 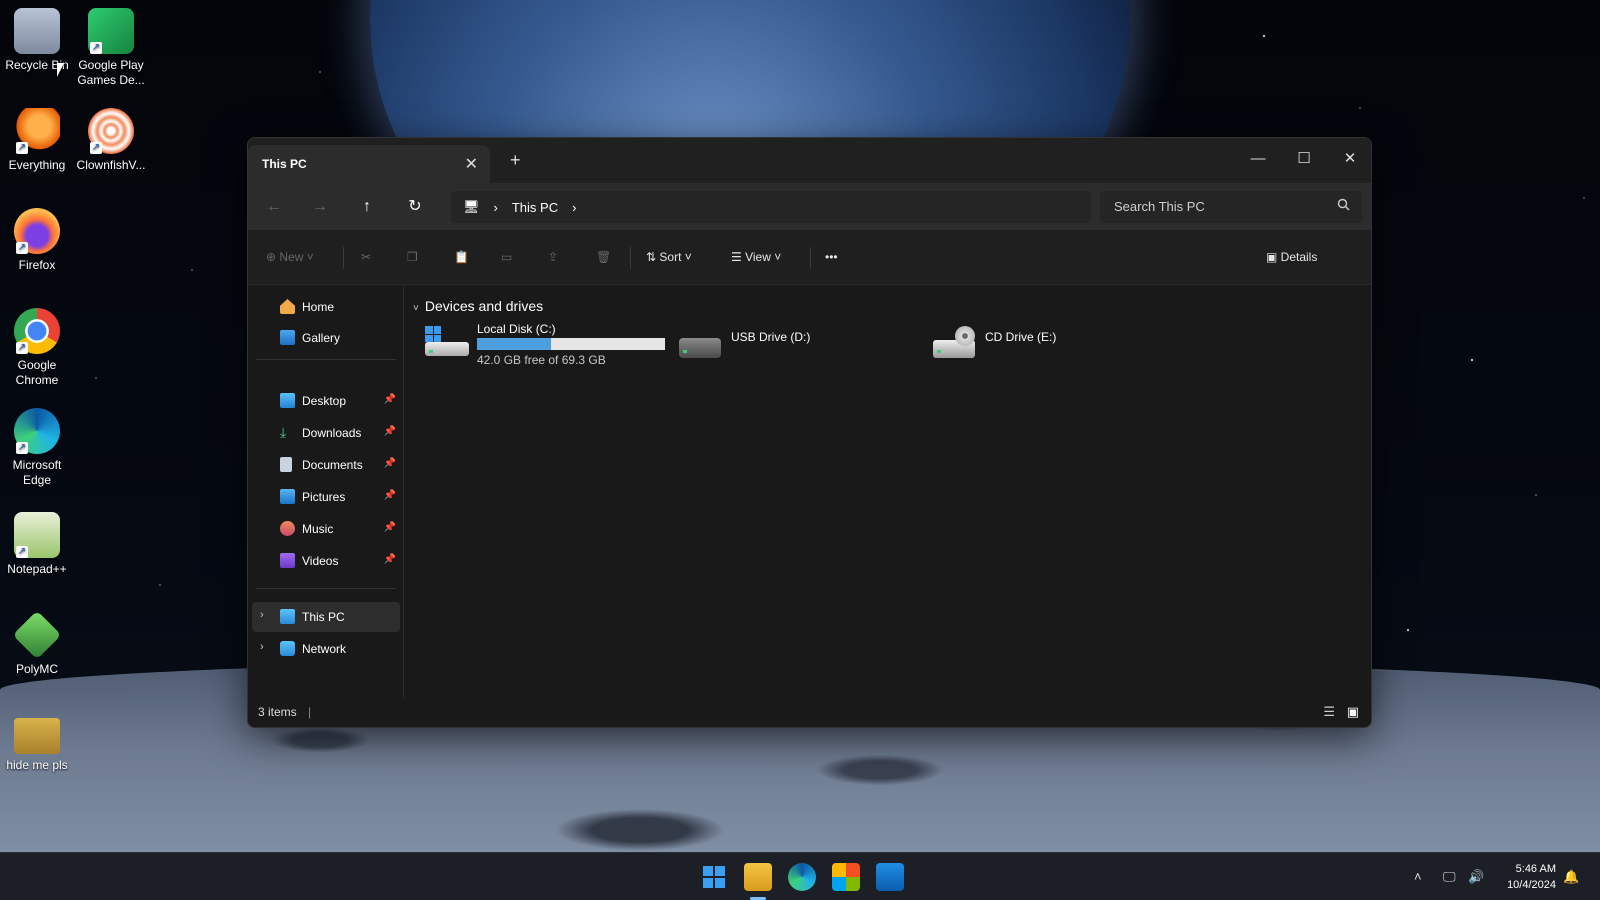 I want to click on network-icon: 🖵, so click(x=1449, y=877).